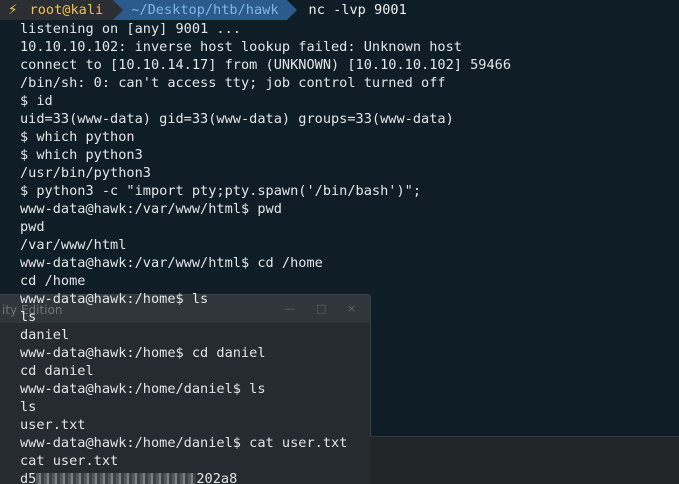 The width and height of the screenshot is (679, 484). What do you see at coordinates (171, 263) in the screenshot?
I see `terminal-line: www-data@hawk:/var/www/html$ cd /home` at bounding box center [171, 263].